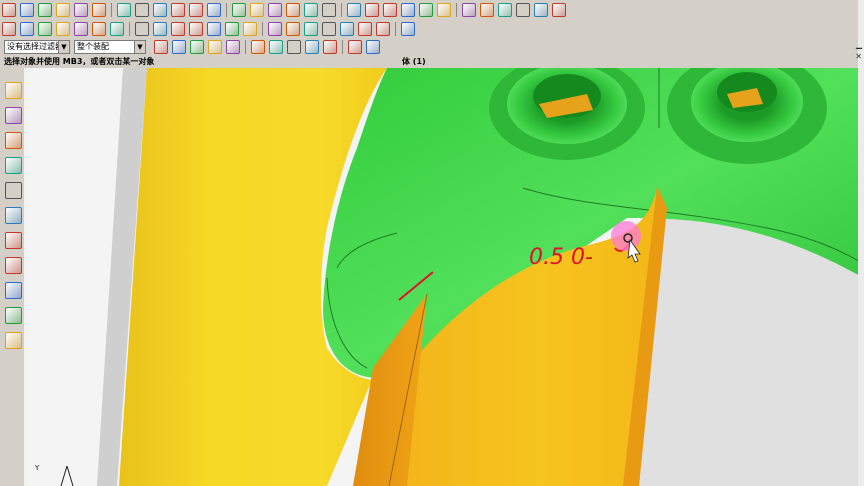  I want to click on project-icon, so click(232, 28).